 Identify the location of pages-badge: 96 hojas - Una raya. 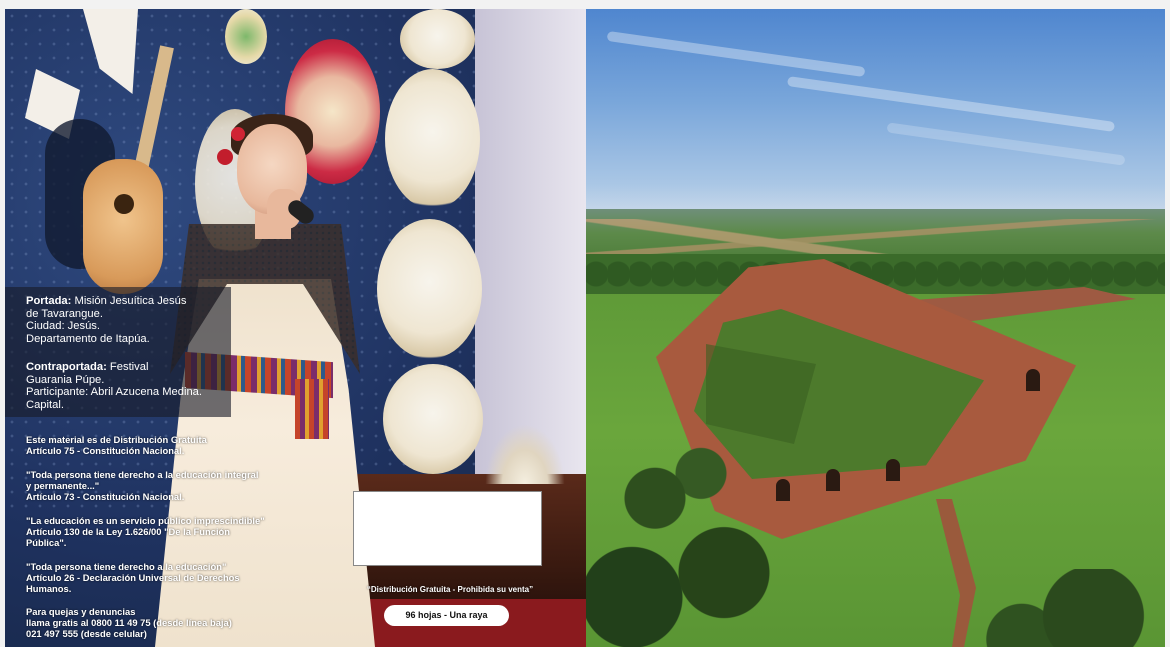
(446, 615).